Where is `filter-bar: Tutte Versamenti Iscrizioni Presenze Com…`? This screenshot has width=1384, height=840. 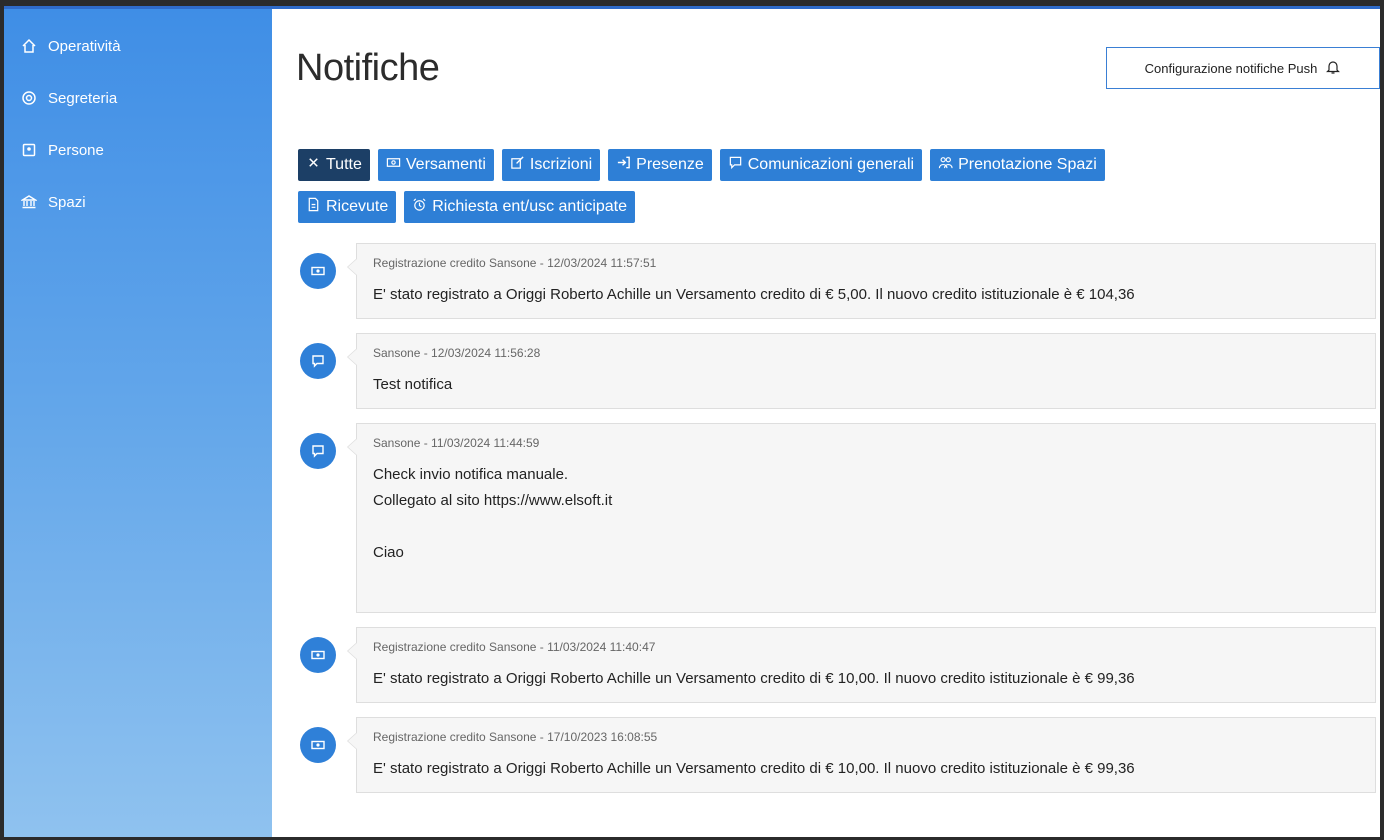
filter-bar: Tutte Versamenti Iscrizioni Presenze Com… is located at coordinates (838, 191).